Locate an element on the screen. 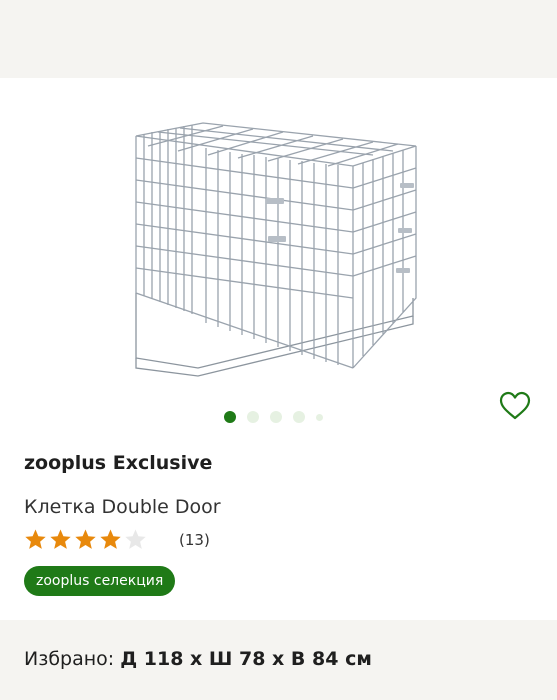 The height and width of the screenshot is (700, 557). selected-variant: Избрано: Д 118 х Ш 78 х В 84 см is located at coordinates (198, 659).